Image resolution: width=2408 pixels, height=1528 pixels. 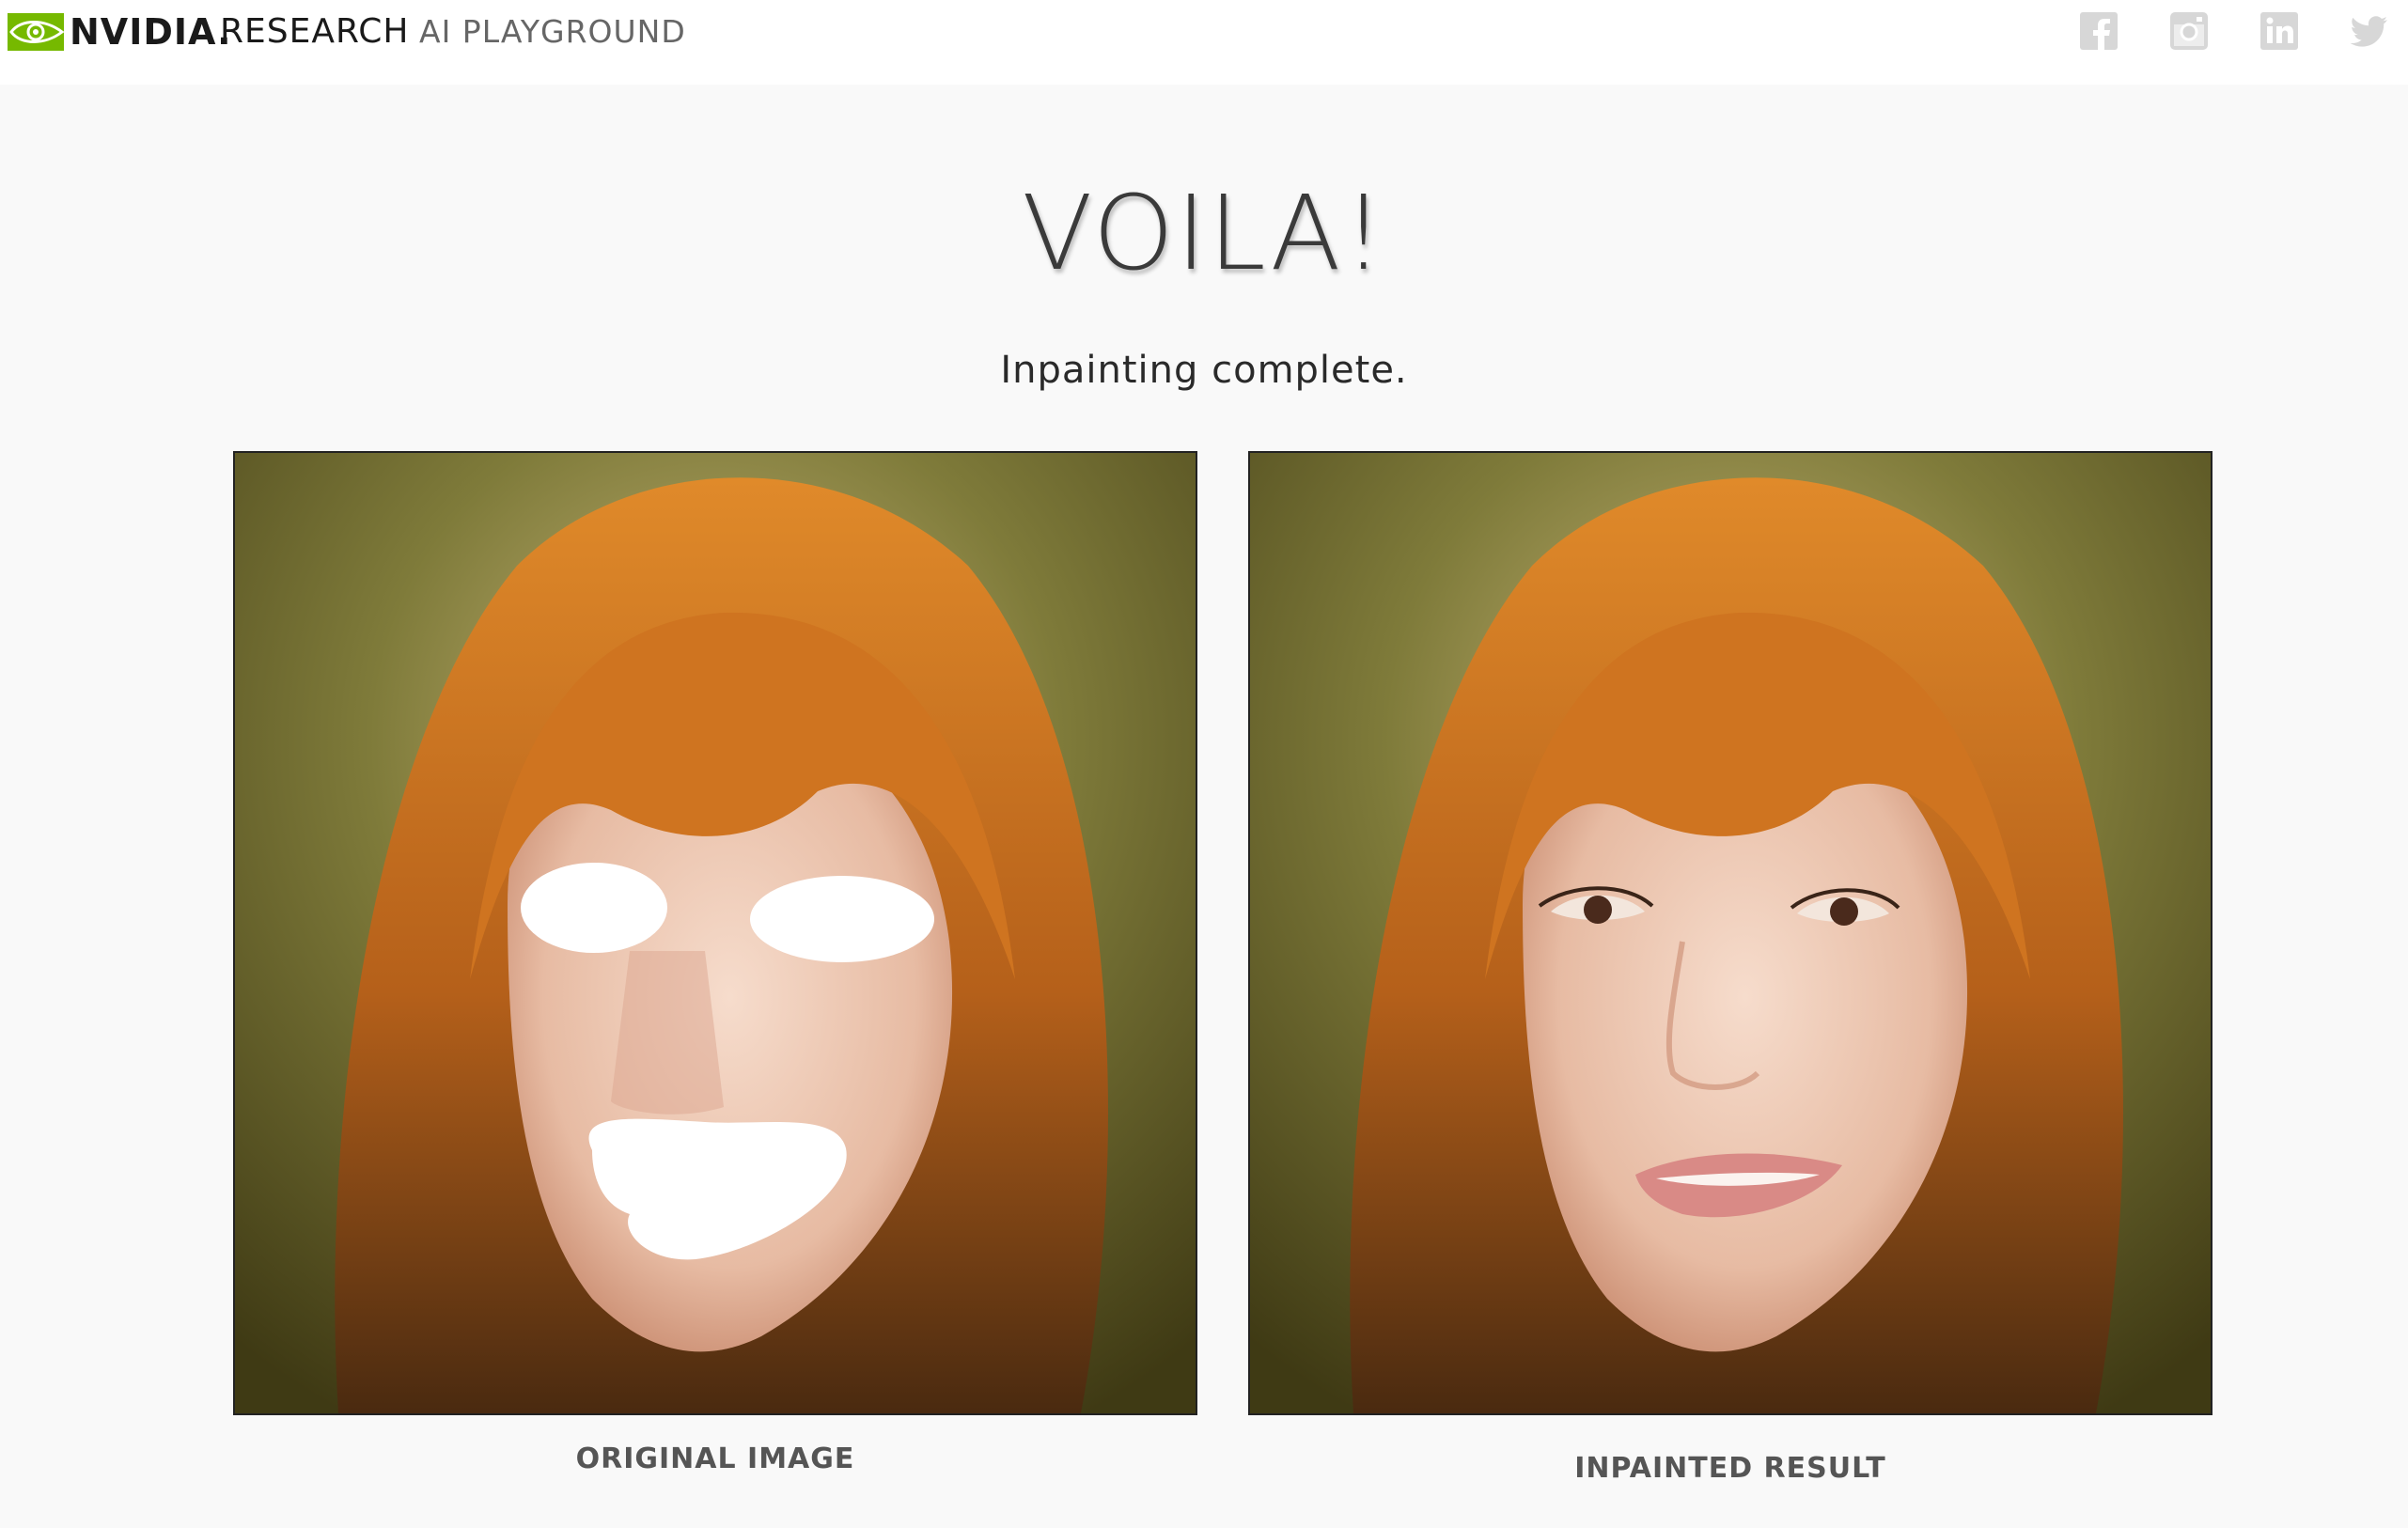 What do you see at coordinates (151, 32) in the screenshot?
I see `brand-logo-text: NVIDIA.` at bounding box center [151, 32].